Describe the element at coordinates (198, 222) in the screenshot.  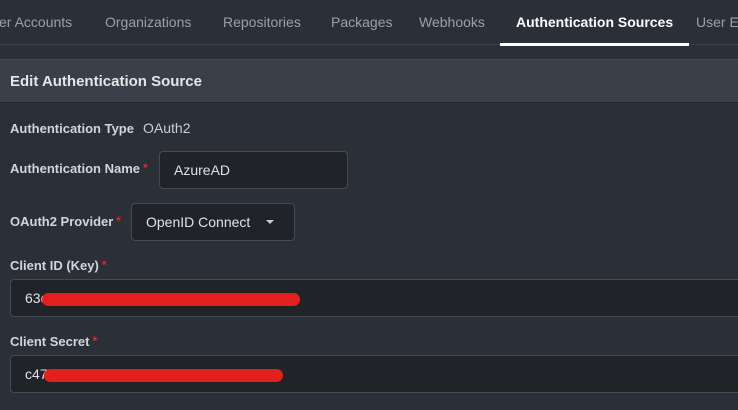
I see `oauth2-provider-selected: OpenID Connect` at that location.